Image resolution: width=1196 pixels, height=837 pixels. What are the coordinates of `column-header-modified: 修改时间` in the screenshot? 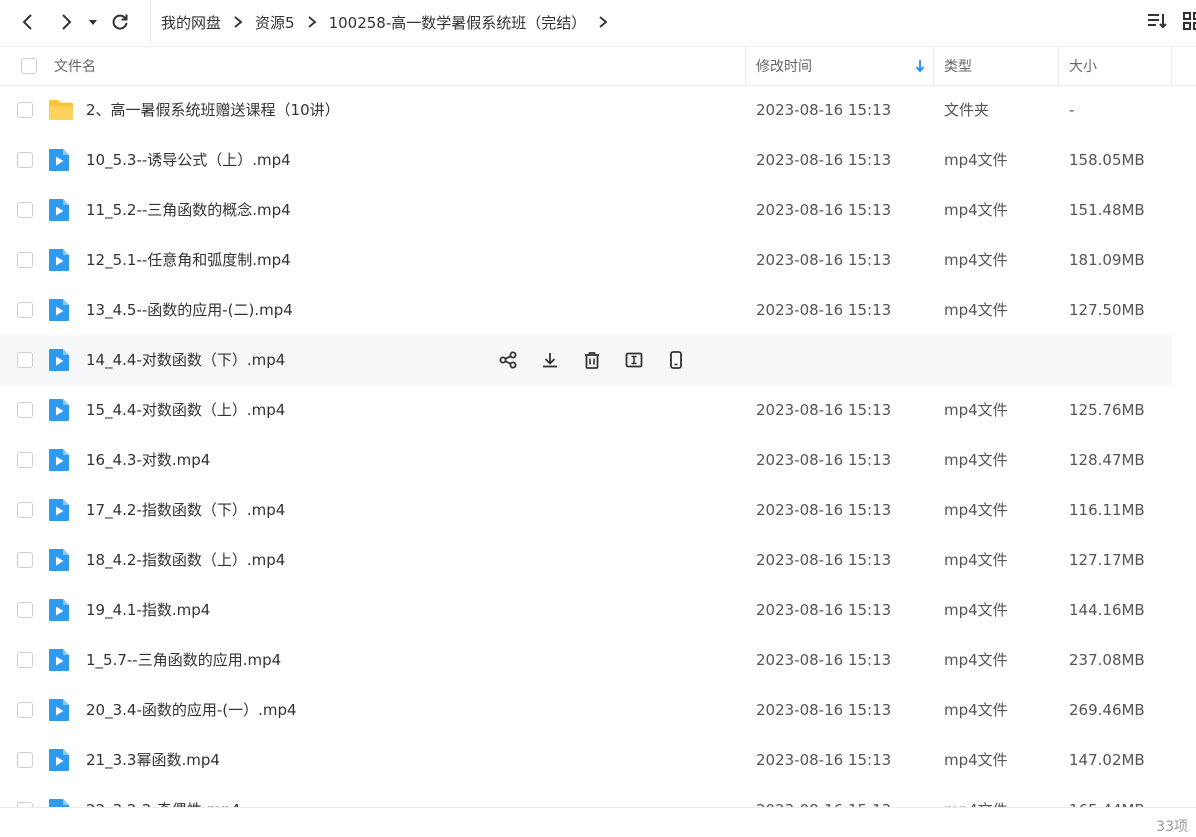 It's located at (784, 66).